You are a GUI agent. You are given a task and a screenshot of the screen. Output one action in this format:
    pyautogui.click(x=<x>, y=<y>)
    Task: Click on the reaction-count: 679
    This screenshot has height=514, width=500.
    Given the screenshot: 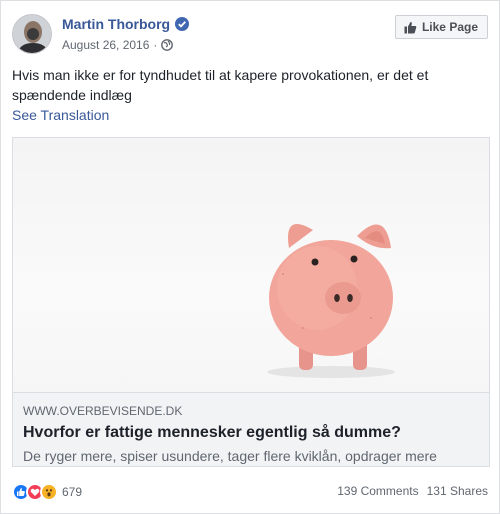 What is the action you would take?
    pyautogui.click(x=72, y=492)
    